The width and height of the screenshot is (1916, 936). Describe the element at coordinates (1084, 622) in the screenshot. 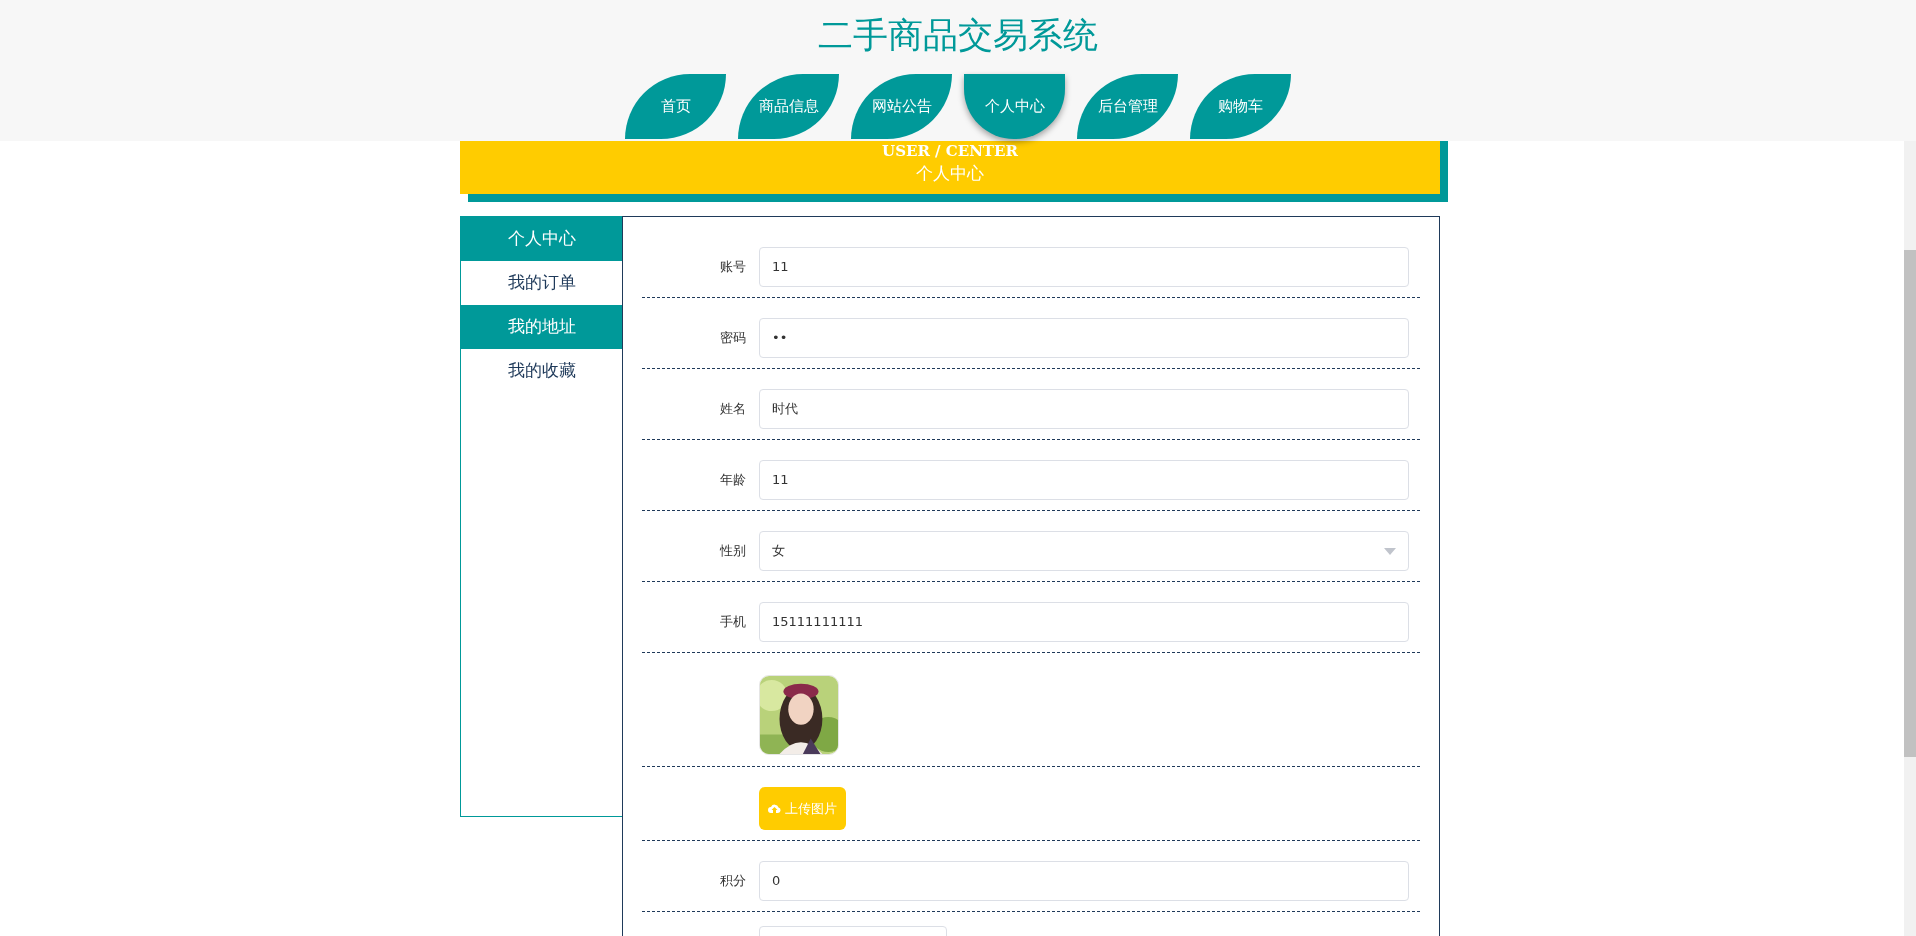

I see `text-field: 15111111111` at that location.